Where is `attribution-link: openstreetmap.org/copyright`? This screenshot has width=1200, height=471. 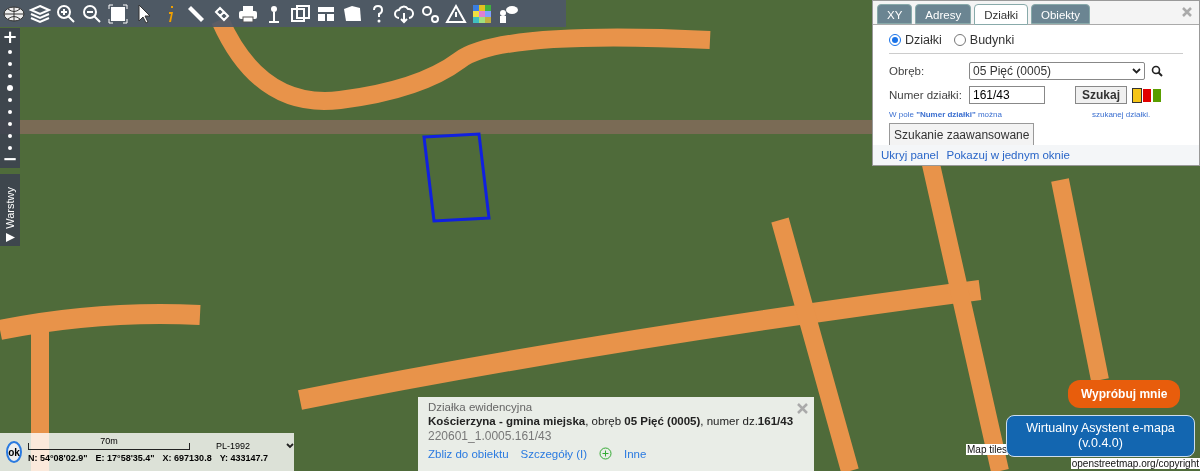 attribution-link: openstreetmap.org/copyright is located at coordinates (1135, 463).